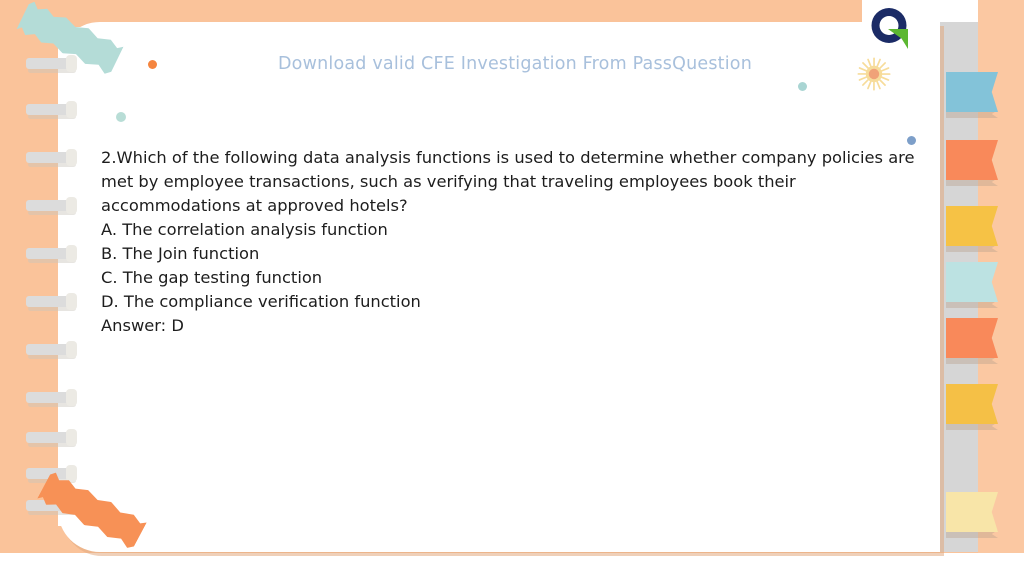 This screenshot has height=576, width=1024. I want to click on sunburst-icon, so click(874, 74).